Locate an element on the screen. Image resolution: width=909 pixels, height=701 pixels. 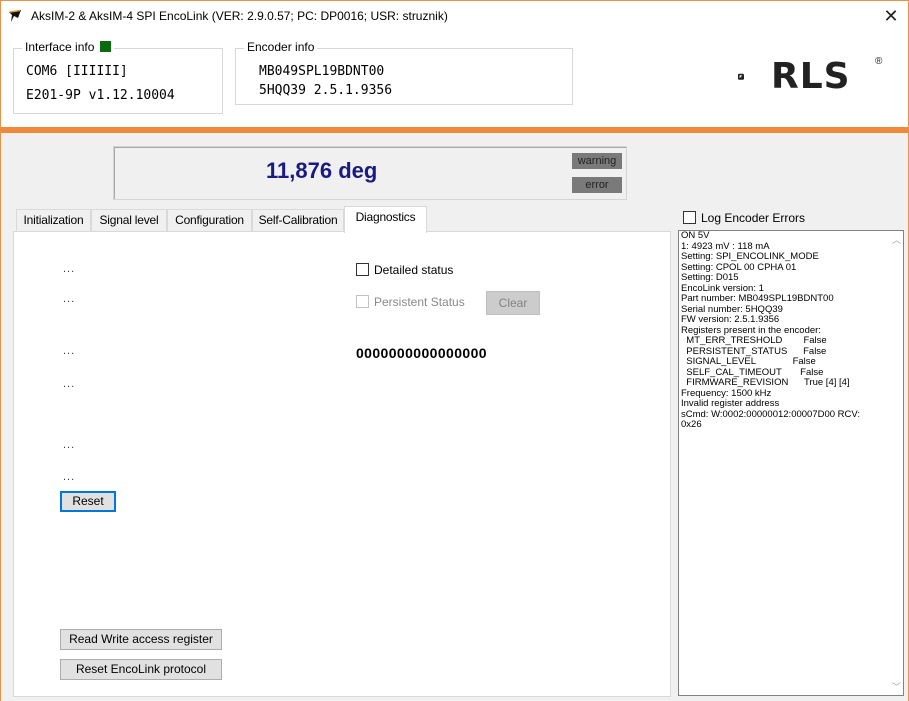
tab-self-calibration: Self-Calibration is located at coordinates (298, 220).